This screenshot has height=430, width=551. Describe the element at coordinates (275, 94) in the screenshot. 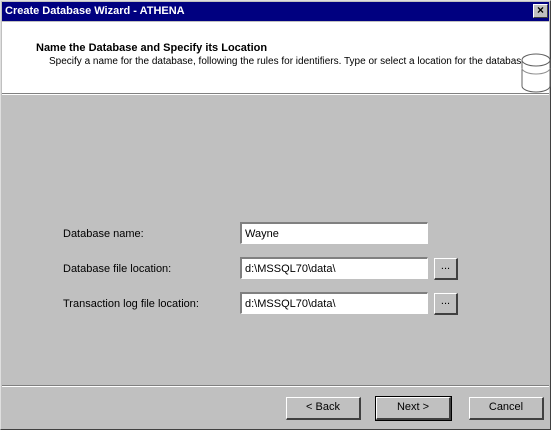

I see `header-separator` at that location.